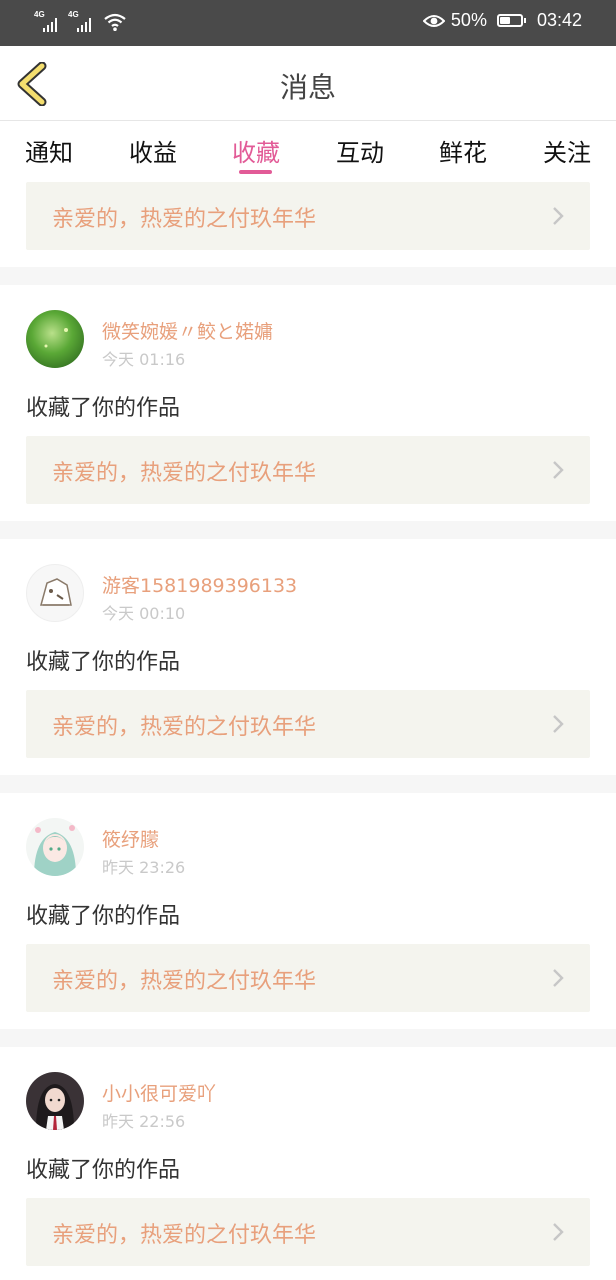 The image size is (616, 1280). What do you see at coordinates (159, 1092) in the screenshot?
I see `username: 小小很可爱吖` at bounding box center [159, 1092].